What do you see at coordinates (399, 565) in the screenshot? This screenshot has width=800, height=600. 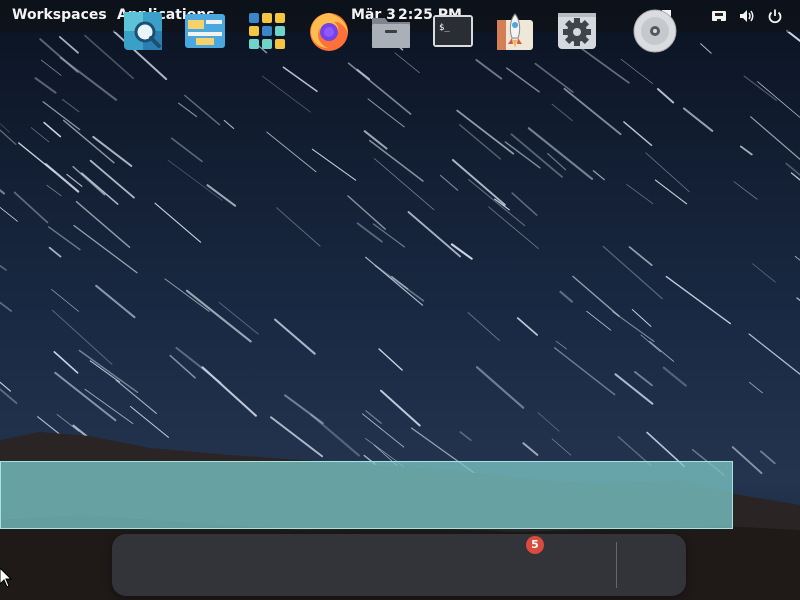 I see `dock` at bounding box center [399, 565].